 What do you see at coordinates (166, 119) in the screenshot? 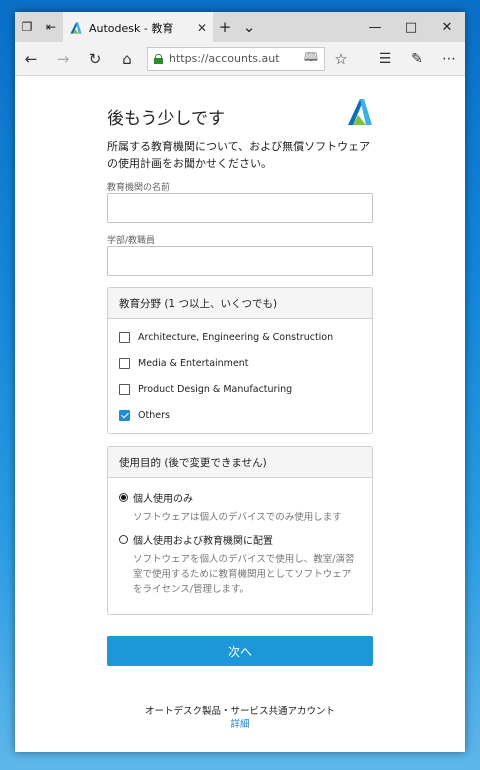
I see `page-title: 後もう少しです` at bounding box center [166, 119].